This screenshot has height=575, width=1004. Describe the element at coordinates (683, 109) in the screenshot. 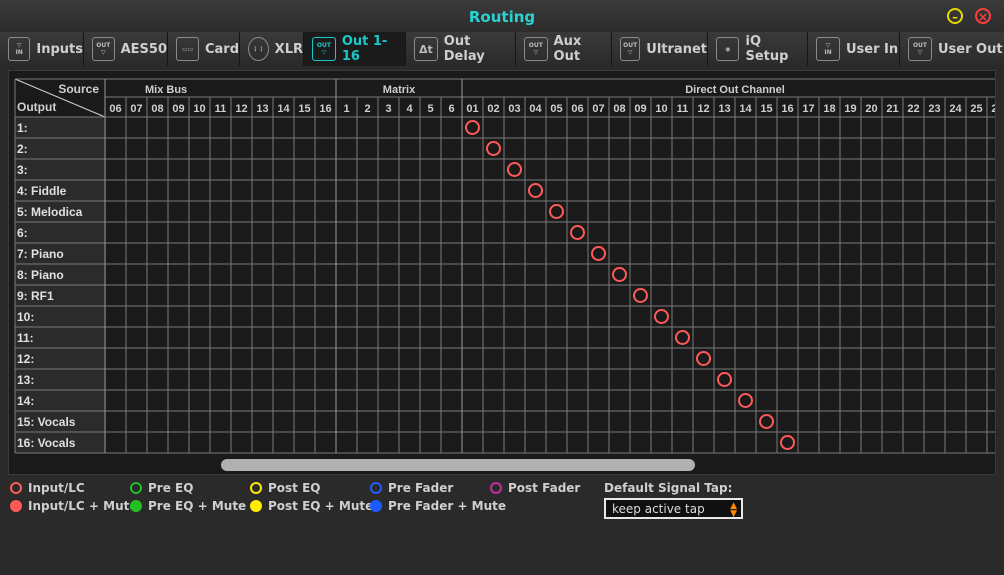

I see `column-header: 11` at that location.